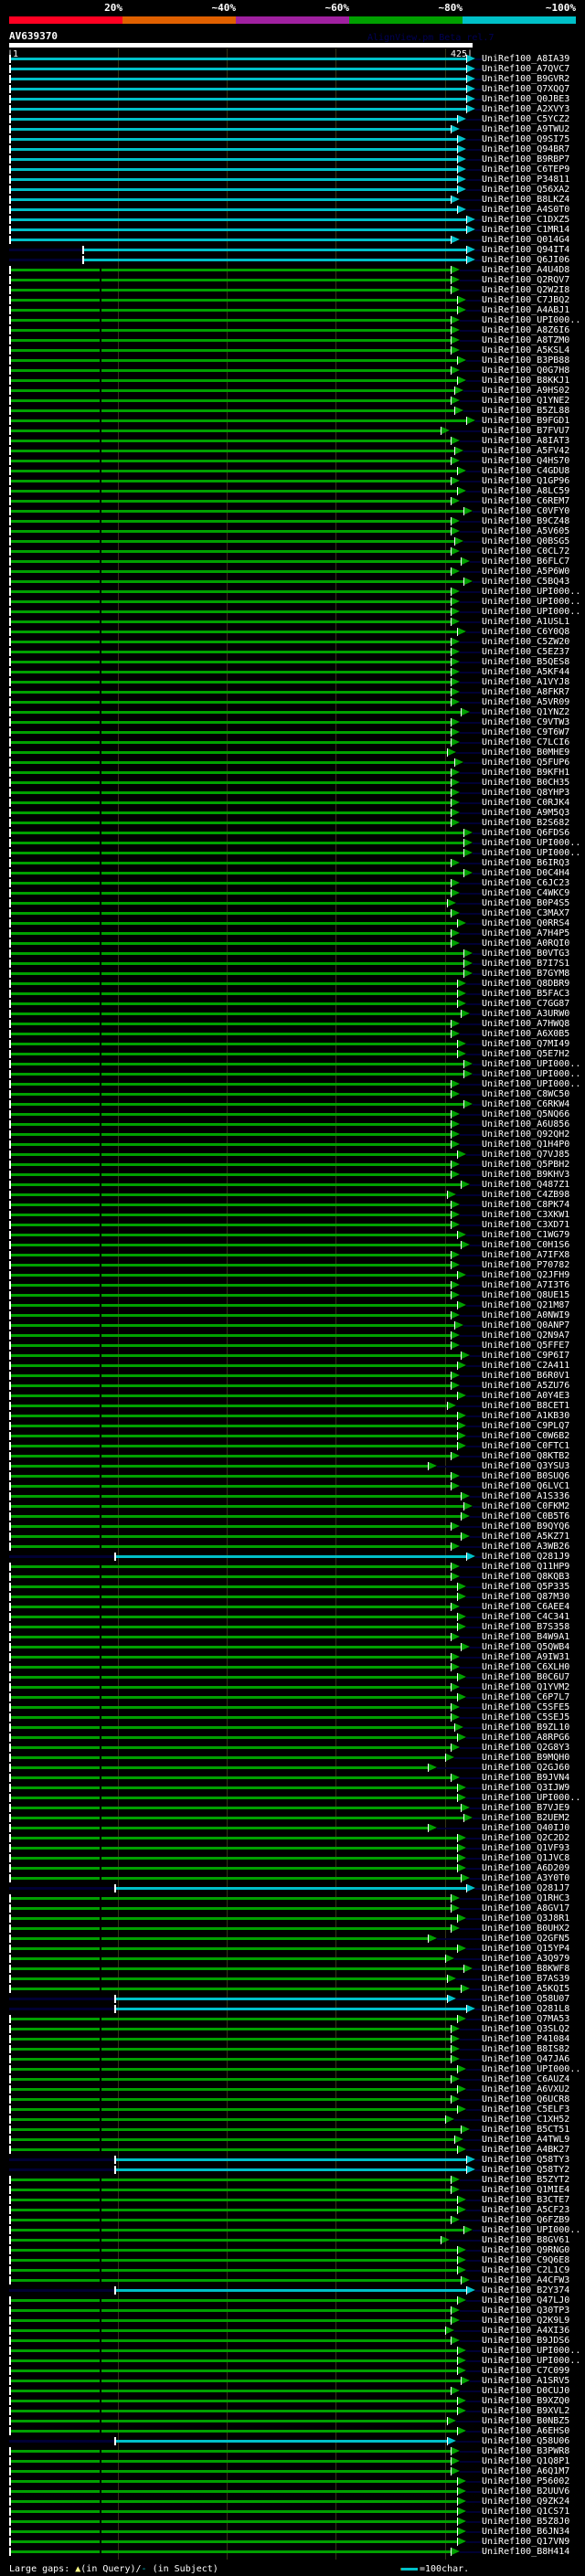 The width and height of the screenshot is (585, 2576). Describe the element at coordinates (293, 2200) in the screenshot. I see `alignment-row: UniRef100_B3CTE7` at that location.